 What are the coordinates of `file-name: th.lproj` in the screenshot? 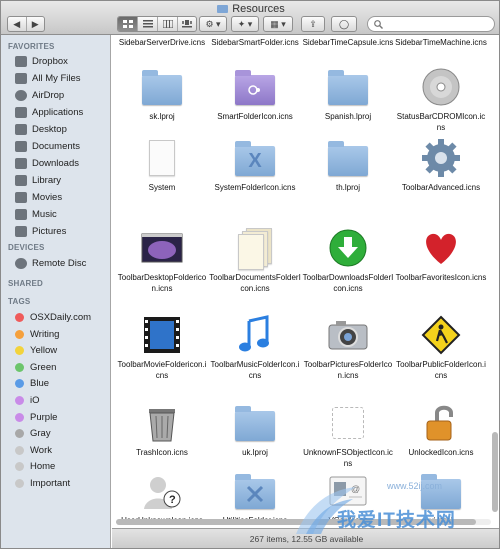 It's located at (347, 187).